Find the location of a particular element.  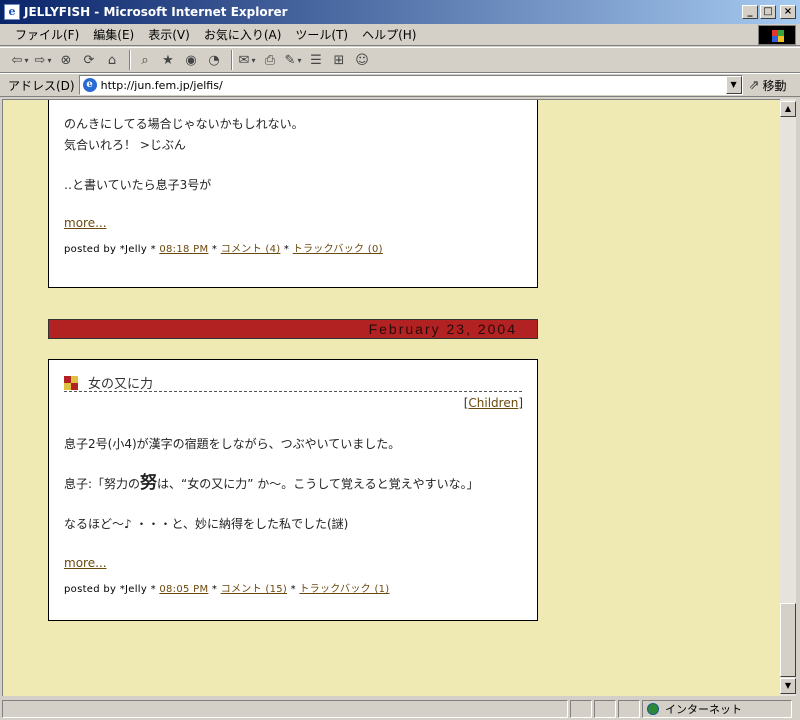

trackback-link: トラックバック (0) is located at coordinates (338, 249).